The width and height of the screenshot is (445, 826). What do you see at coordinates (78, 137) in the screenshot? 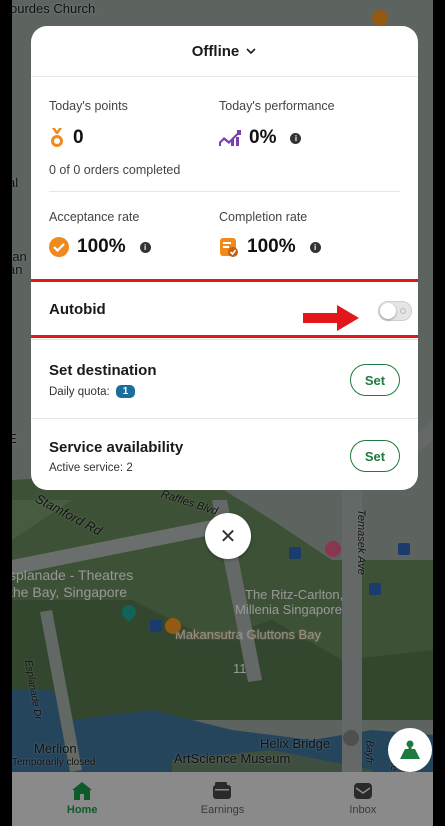
I see `todays-points-value: 0` at bounding box center [78, 137].